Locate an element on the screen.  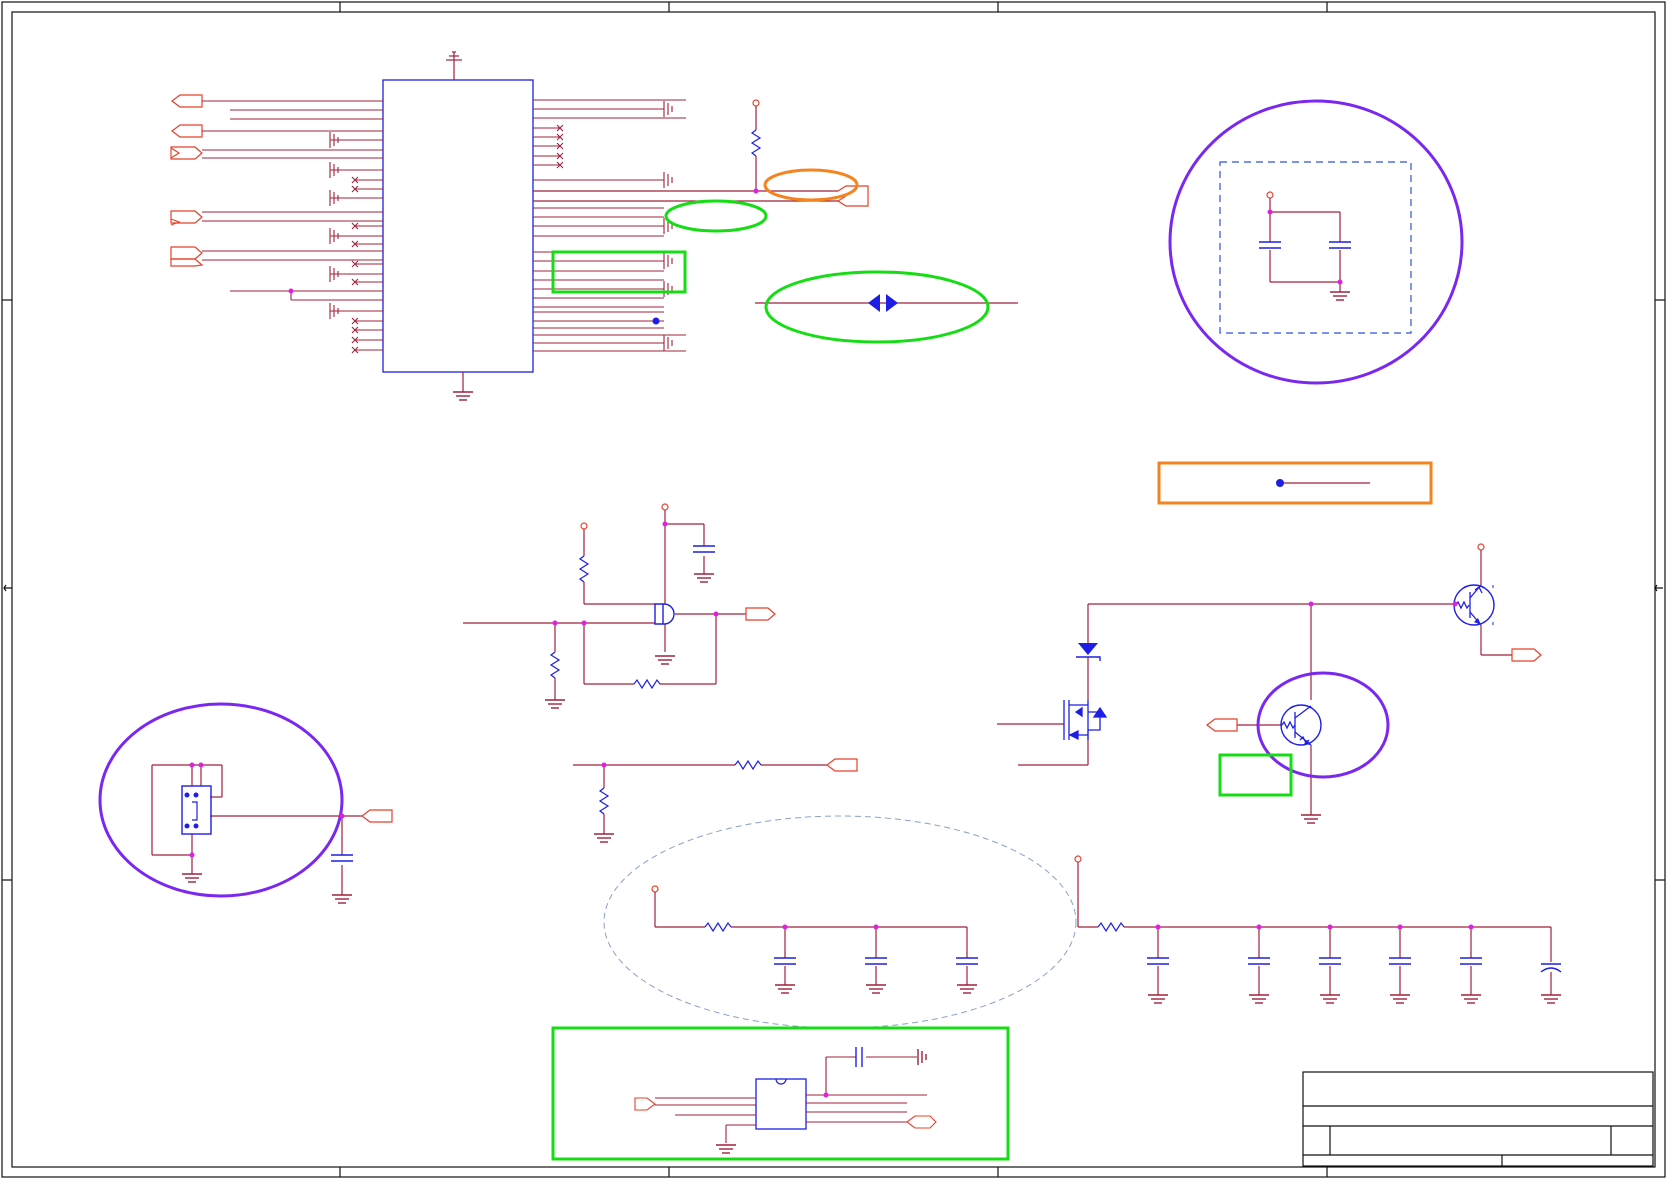
dip-switch-block is located at coordinates (245, 803).